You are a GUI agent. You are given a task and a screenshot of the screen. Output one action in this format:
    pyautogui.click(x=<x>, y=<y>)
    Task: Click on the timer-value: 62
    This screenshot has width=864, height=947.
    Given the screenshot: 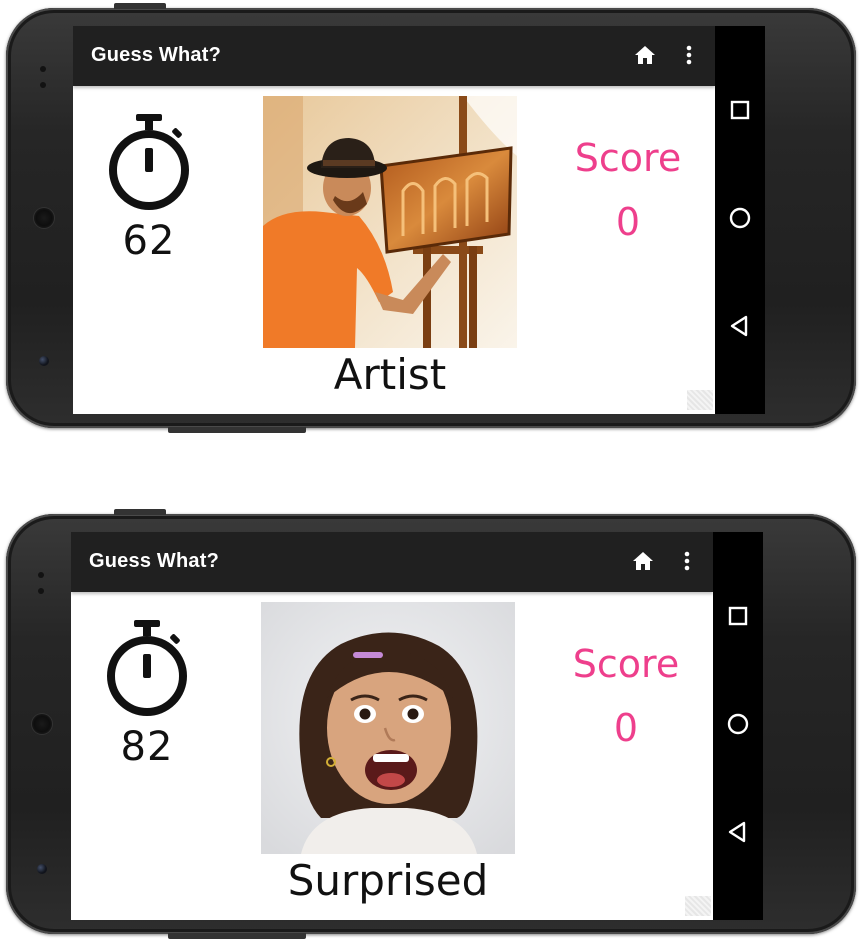 What is the action you would take?
    pyautogui.click(x=149, y=241)
    